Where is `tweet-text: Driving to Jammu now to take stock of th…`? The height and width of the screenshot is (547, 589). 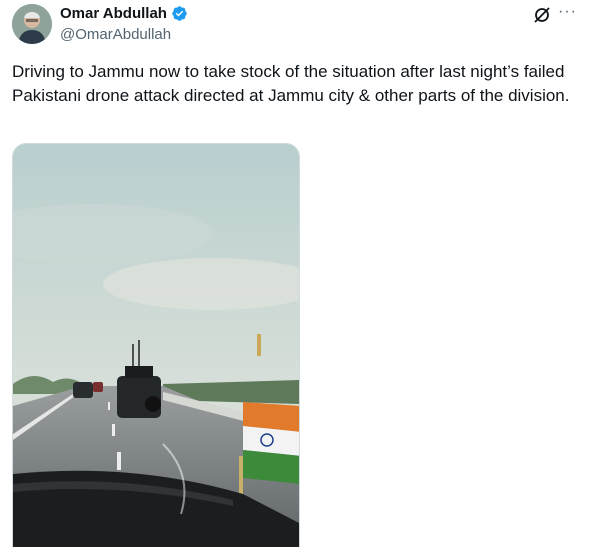
tweet-text: Driving to Jammu now to take stock of th… is located at coordinates (291, 83).